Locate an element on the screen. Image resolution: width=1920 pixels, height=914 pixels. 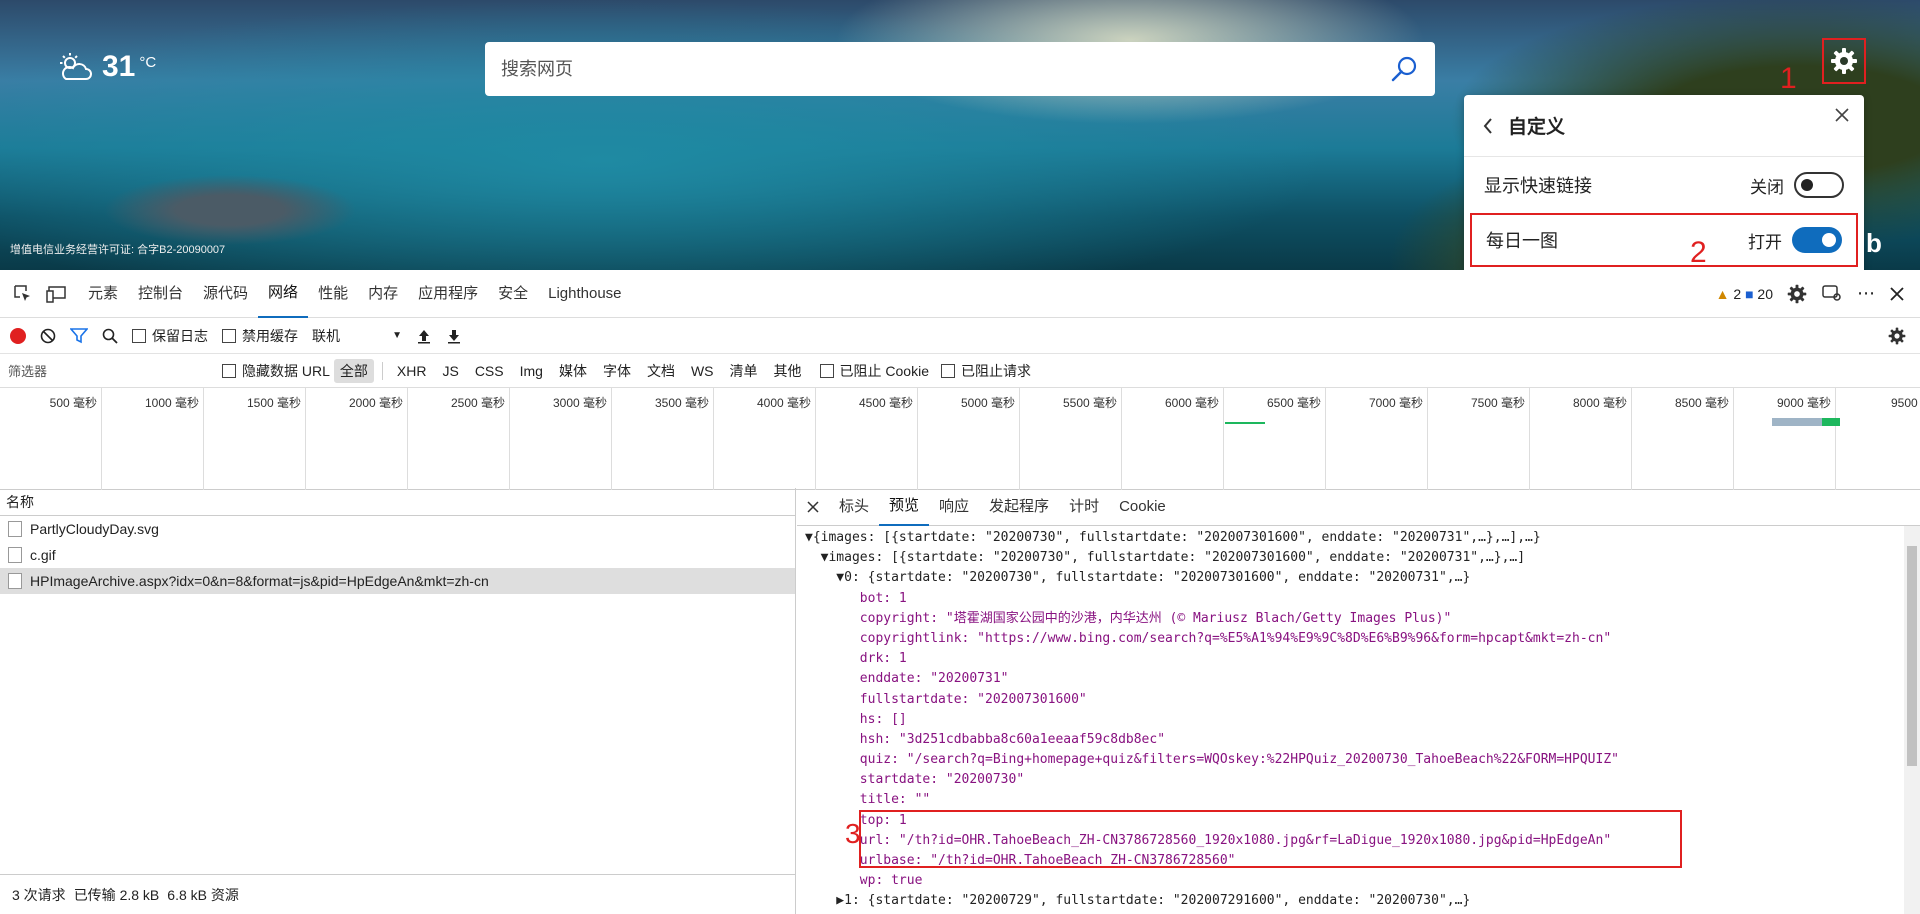
disable-cache-checkbox: 禁用缓存 is located at coordinates (260, 336).